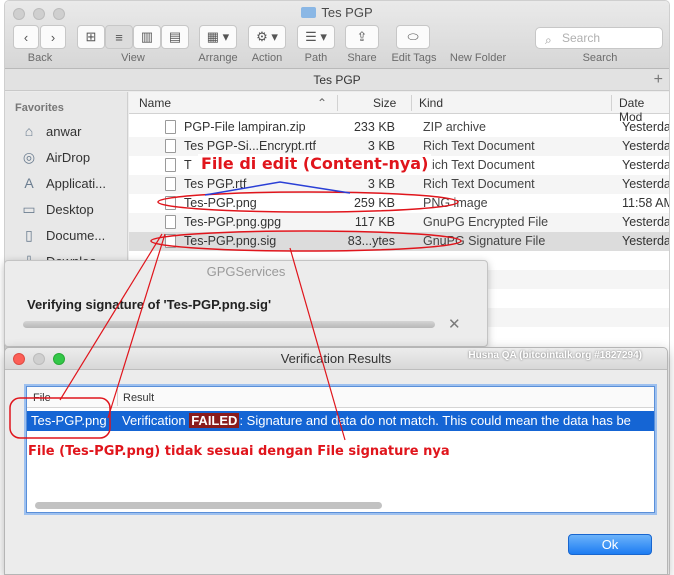  Describe the element at coordinates (39, 108) in the screenshot. I see `sidebar-heading: Favorites` at that location.